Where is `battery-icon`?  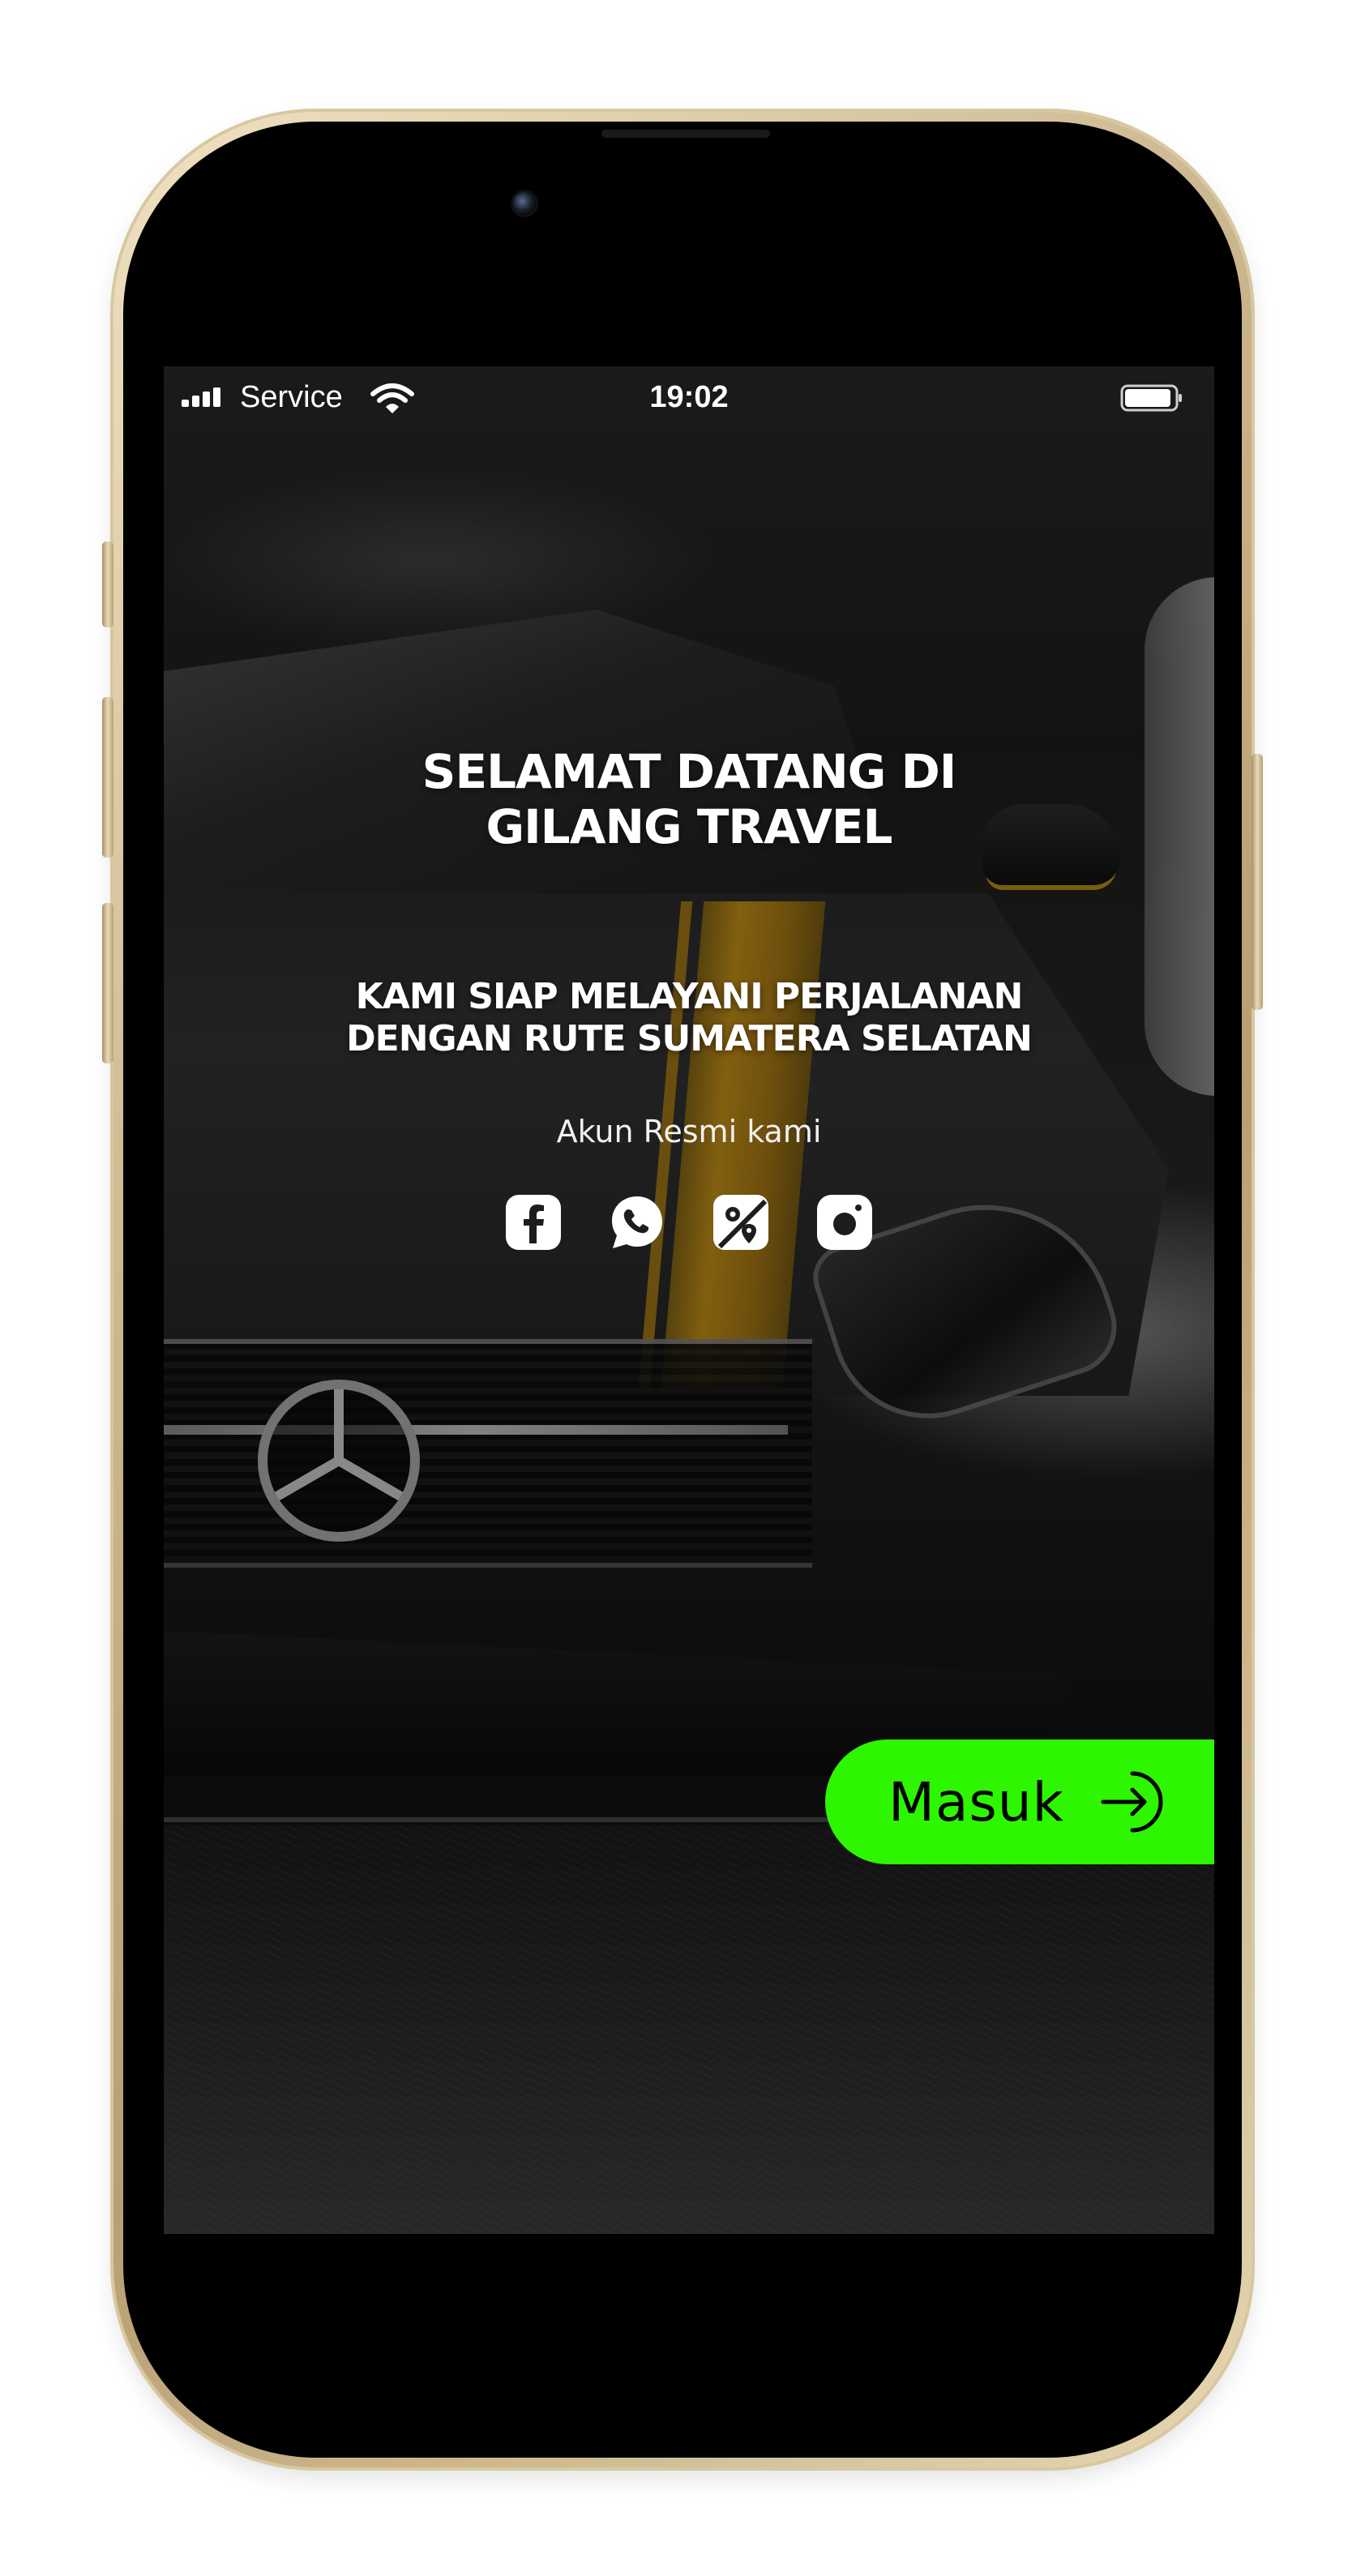
battery-icon is located at coordinates (1151, 398).